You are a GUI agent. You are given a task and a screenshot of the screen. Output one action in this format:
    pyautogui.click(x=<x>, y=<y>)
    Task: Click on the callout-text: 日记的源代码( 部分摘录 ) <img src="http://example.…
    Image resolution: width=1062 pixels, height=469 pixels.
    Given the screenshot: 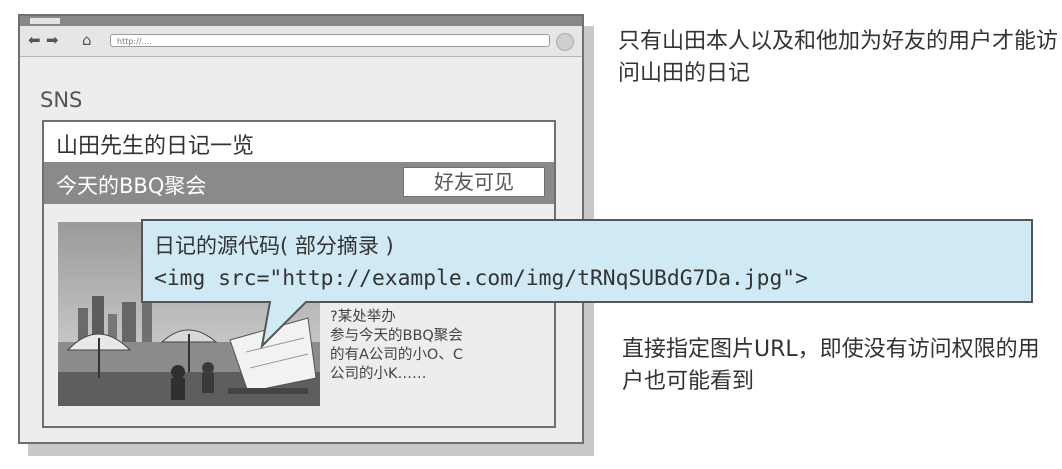 What is the action you would take?
    pyautogui.click(x=590, y=263)
    